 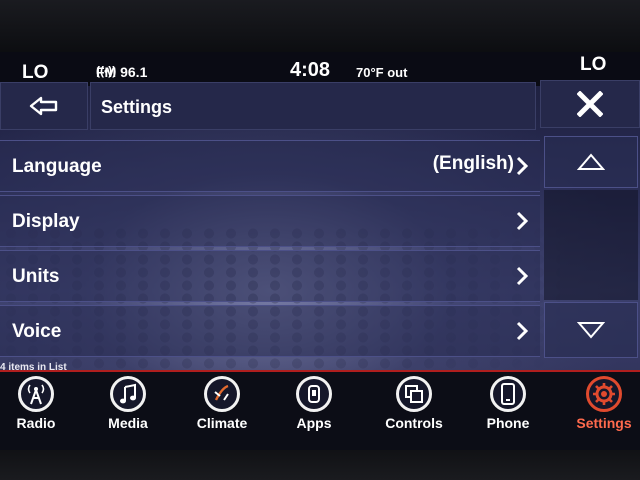 What do you see at coordinates (508, 394) in the screenshot?
I see `phone-icon` at bounding box center [508, 394].